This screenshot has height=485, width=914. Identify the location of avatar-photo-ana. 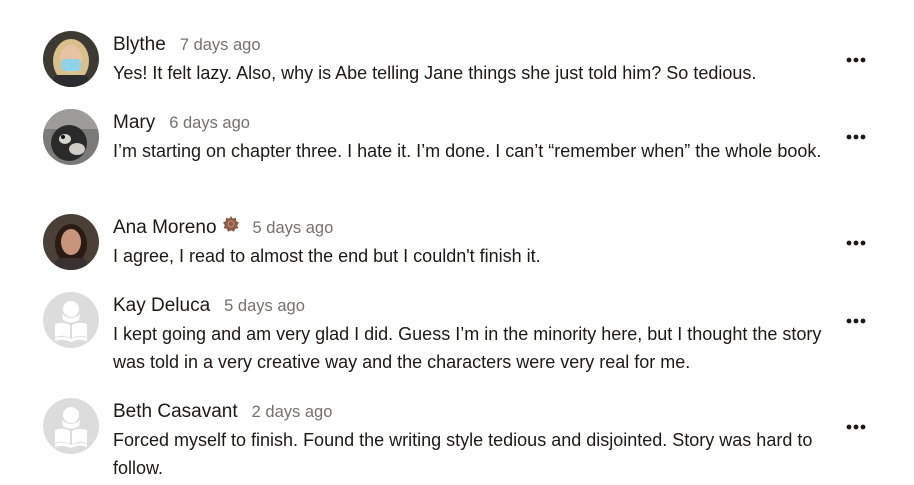
(71, 242).